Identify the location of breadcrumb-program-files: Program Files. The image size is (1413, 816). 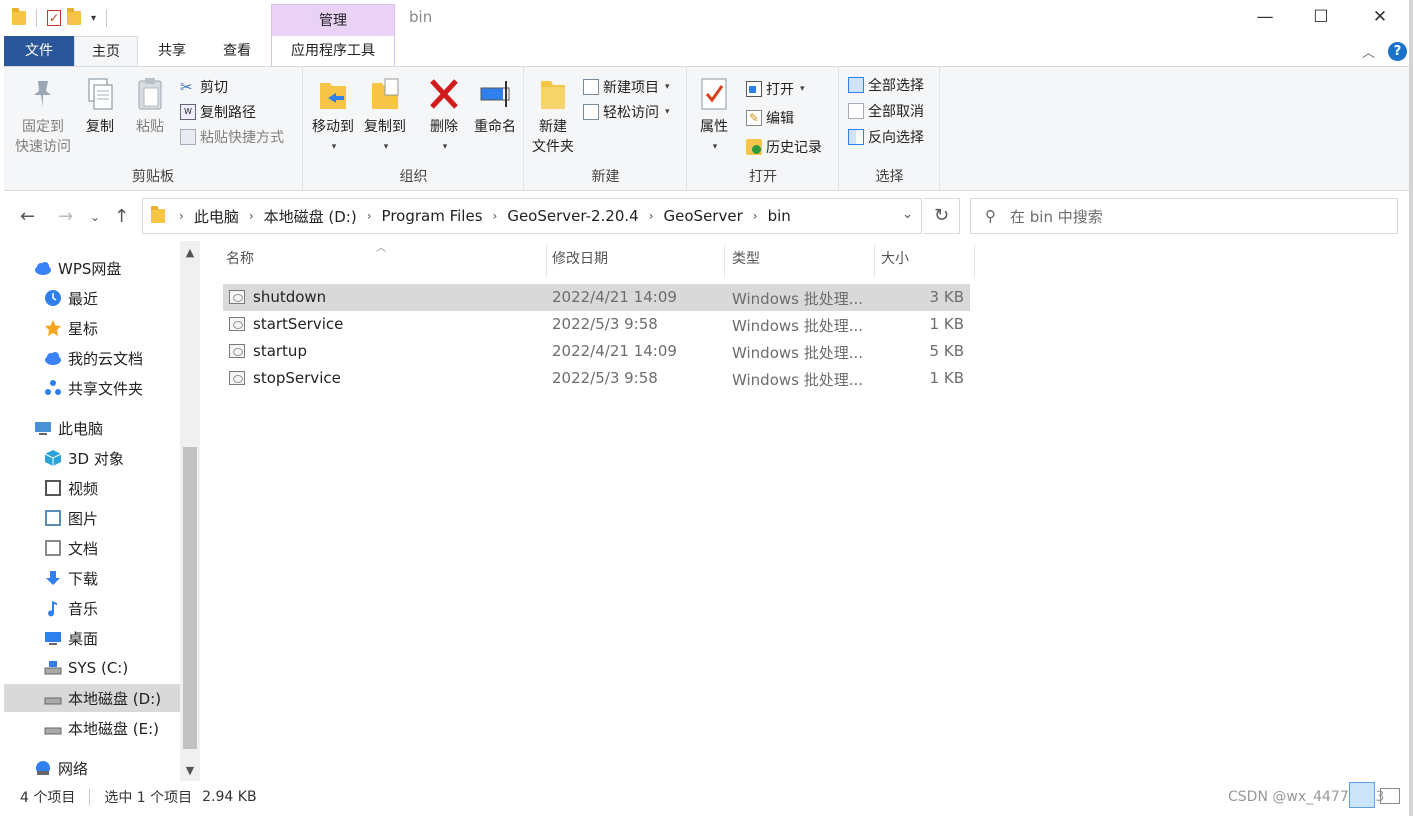
(432, 216).